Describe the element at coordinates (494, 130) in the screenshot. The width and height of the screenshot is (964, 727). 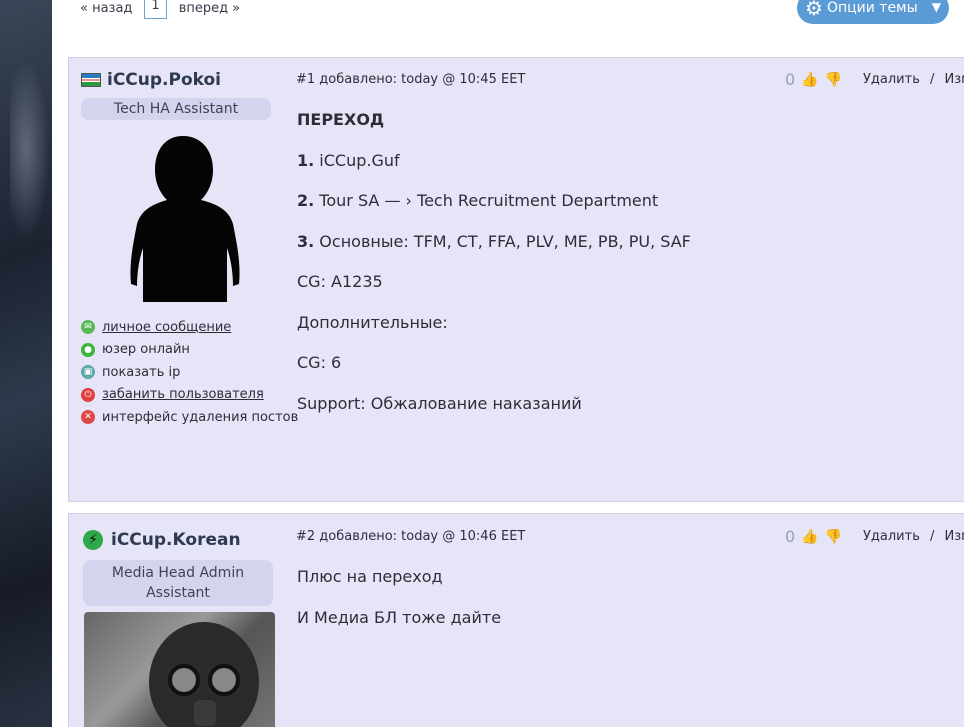
I see `post-line: ПЕРЕХОД` at that location.